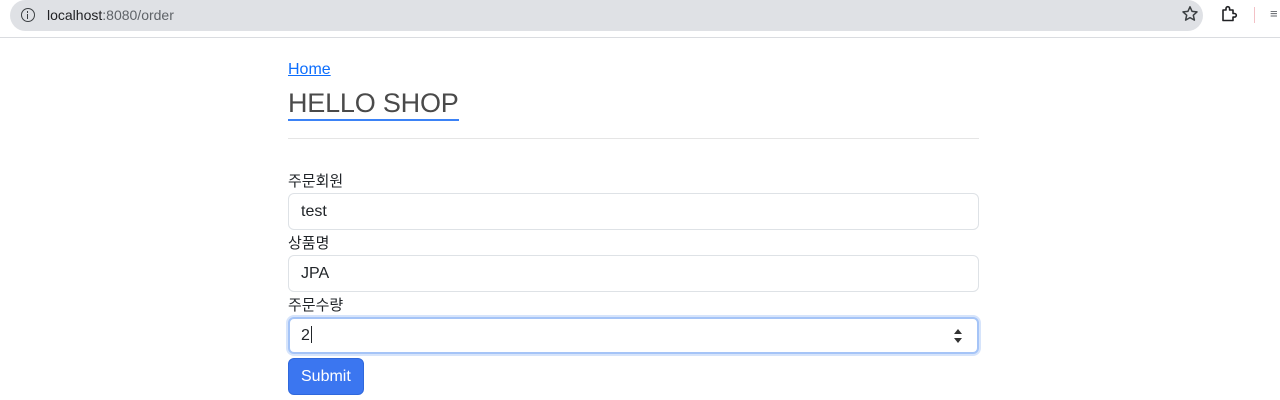 The height and width of the screenshot is (400, 1280). I want to click on count-label: 주문수량, so click(316, 305).